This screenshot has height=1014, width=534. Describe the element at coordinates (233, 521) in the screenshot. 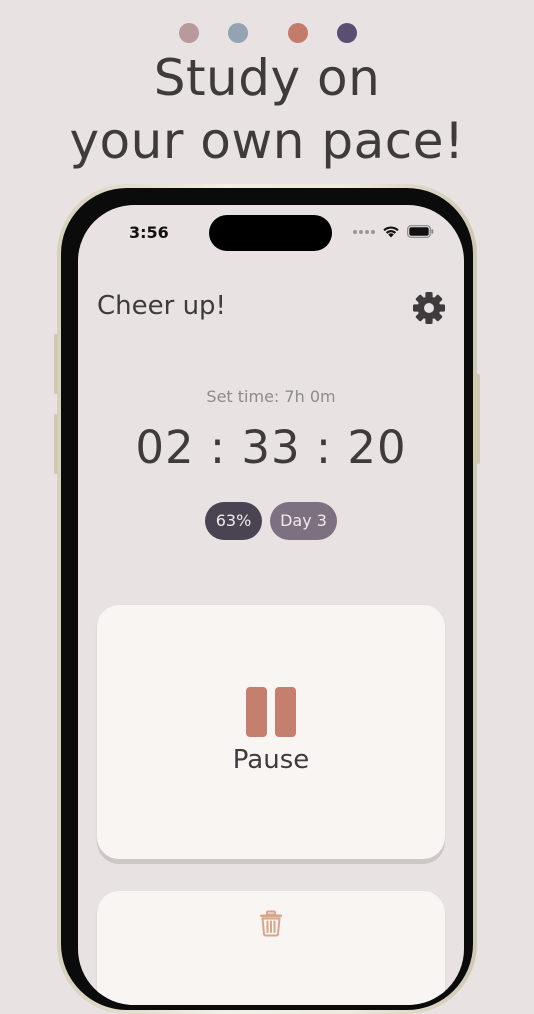

I see `progress-percent-badge: 63%` at that location.